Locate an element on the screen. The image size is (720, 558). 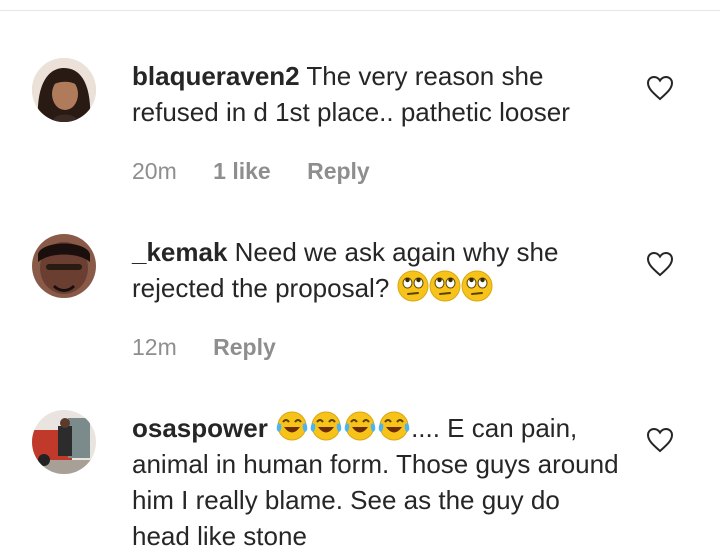
comment-time: 12m is located at coordinates (154, 347).